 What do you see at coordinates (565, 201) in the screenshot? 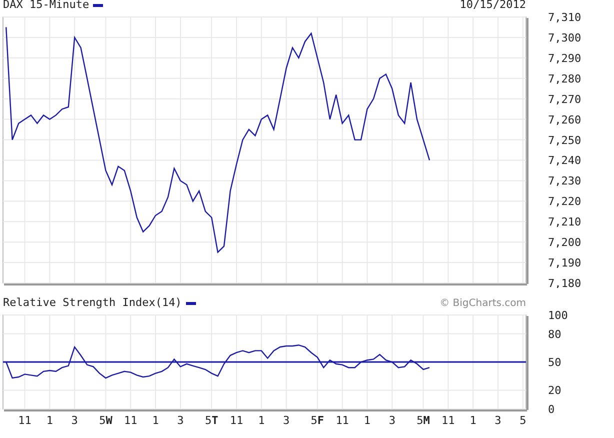
I see `y-axis-label: 7,220` at bounding box center [565, 201].